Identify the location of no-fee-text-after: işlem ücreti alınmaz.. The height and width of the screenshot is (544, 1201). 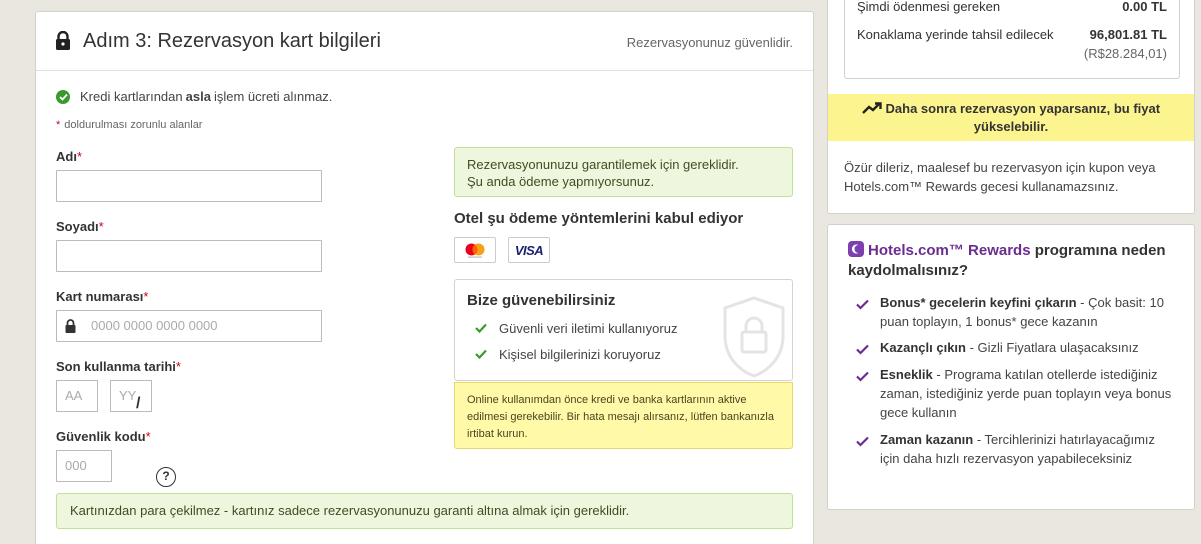
(273, 96).